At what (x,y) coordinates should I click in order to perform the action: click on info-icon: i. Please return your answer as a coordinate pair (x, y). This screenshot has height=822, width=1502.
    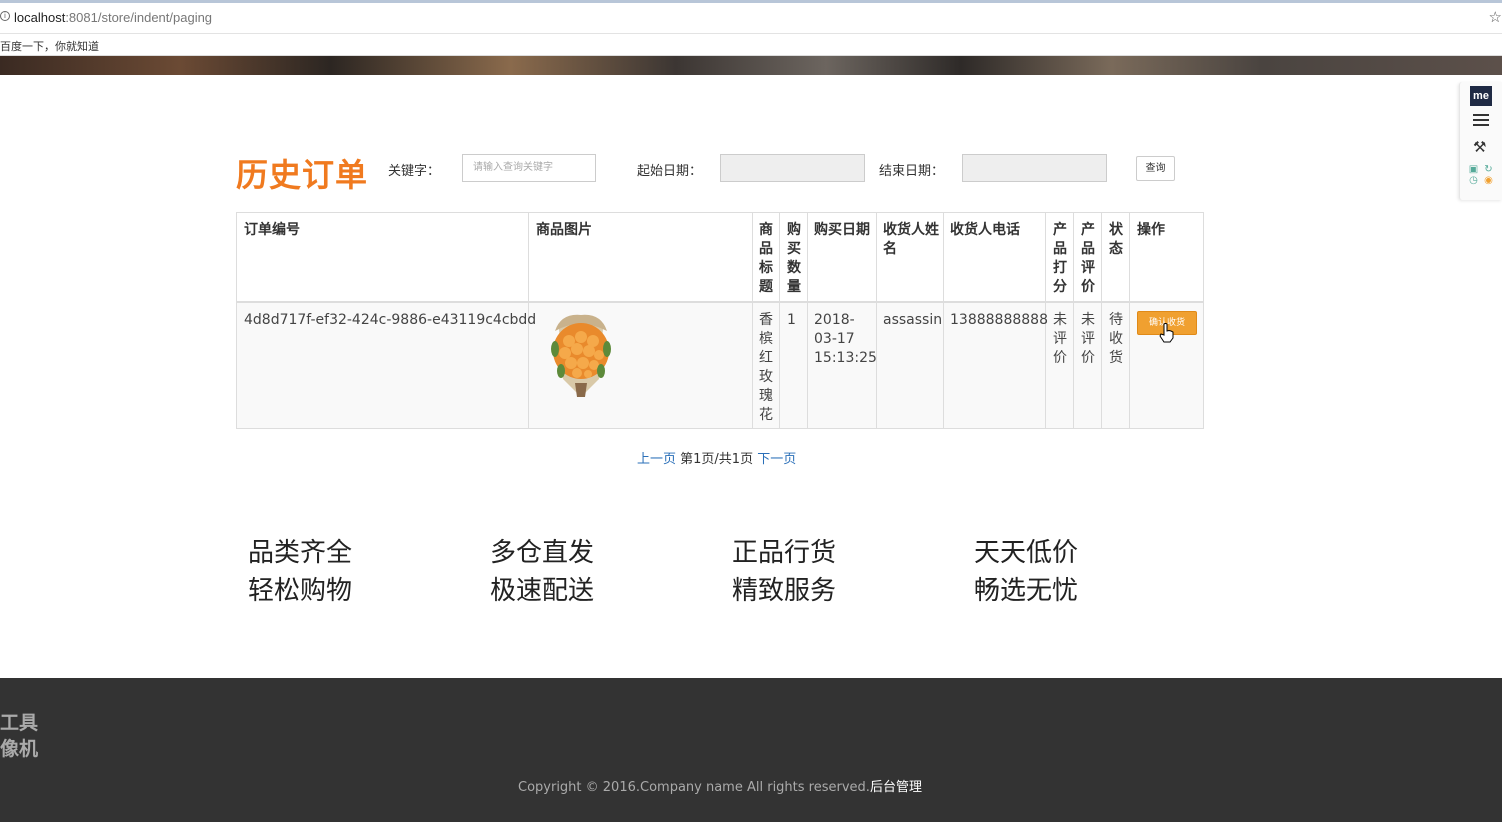
    Looking at the image, I should click on (5, 16).